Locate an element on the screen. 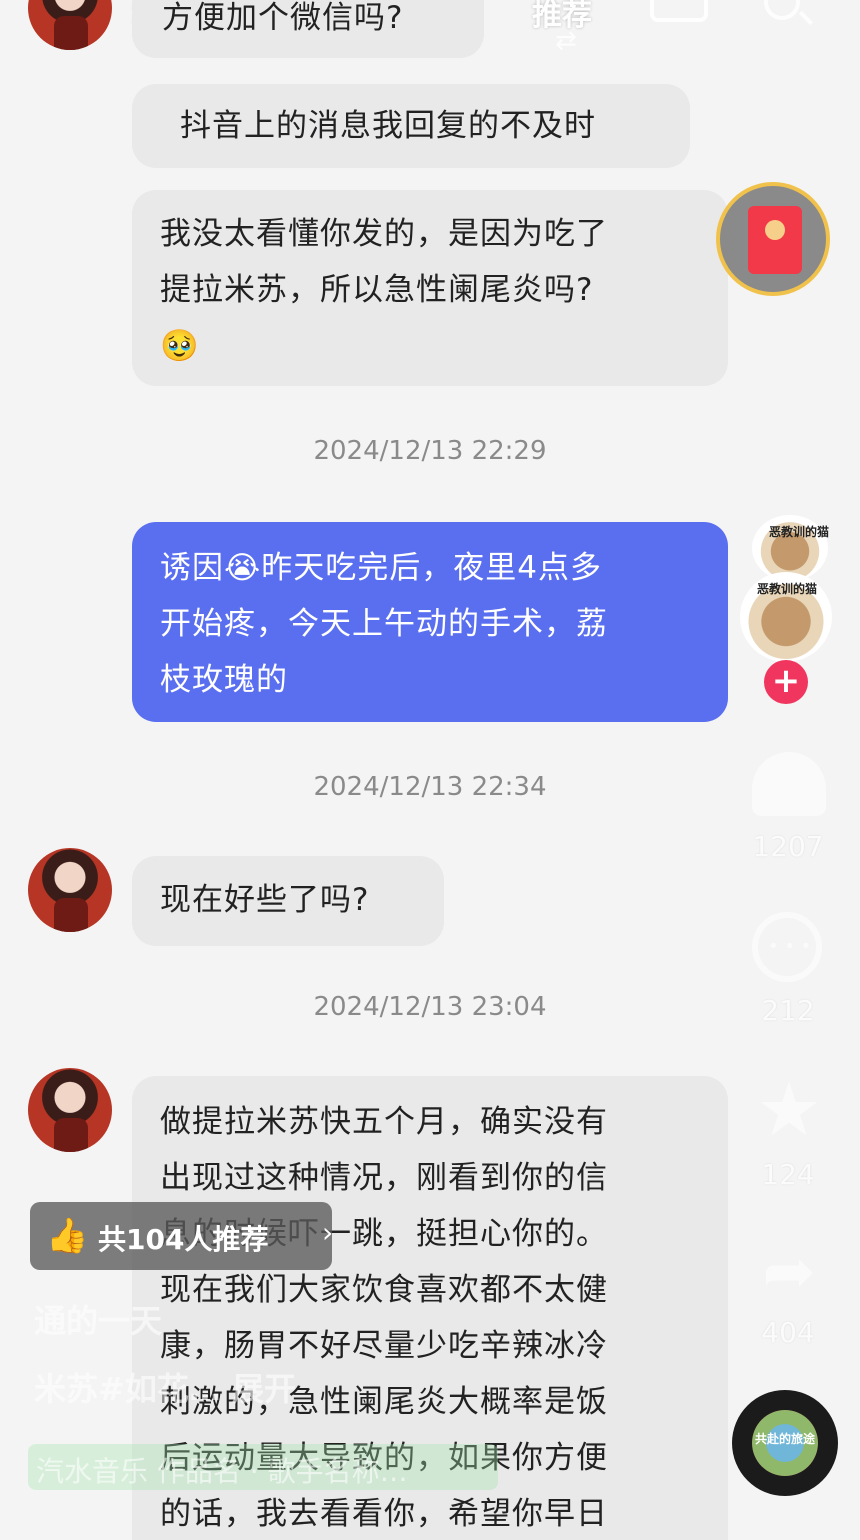 The image size is (860, 1540). red-packet-button is located at coordinates (773, 239).